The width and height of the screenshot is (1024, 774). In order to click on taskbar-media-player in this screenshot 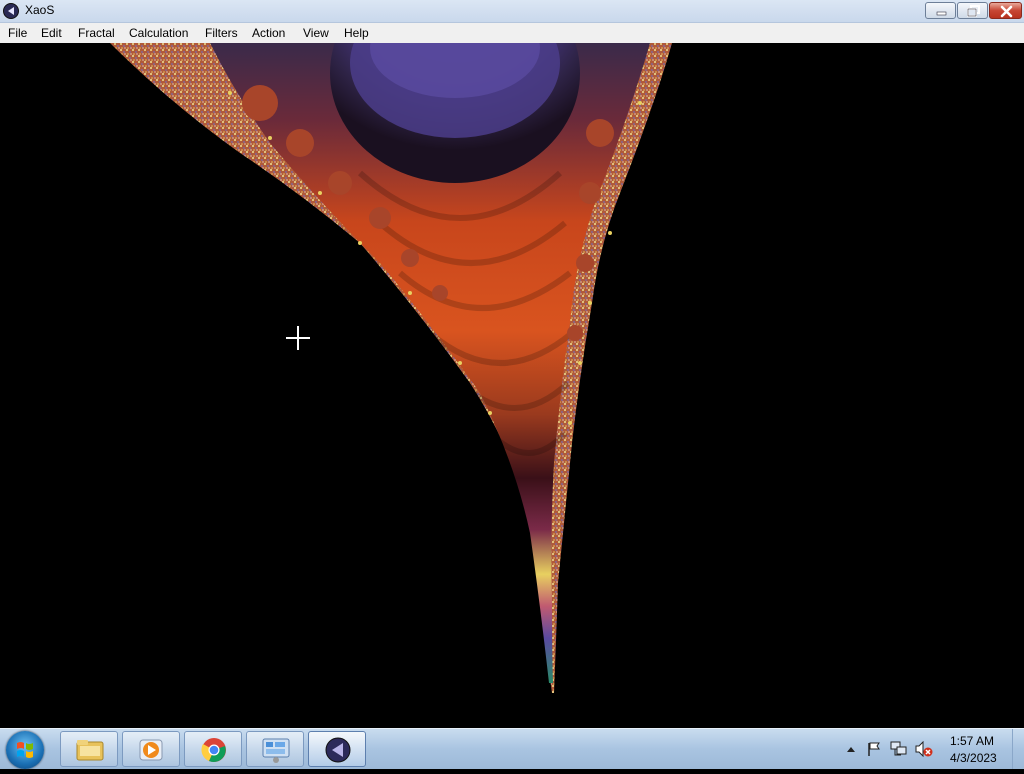, I will do `click(151, 749)`.